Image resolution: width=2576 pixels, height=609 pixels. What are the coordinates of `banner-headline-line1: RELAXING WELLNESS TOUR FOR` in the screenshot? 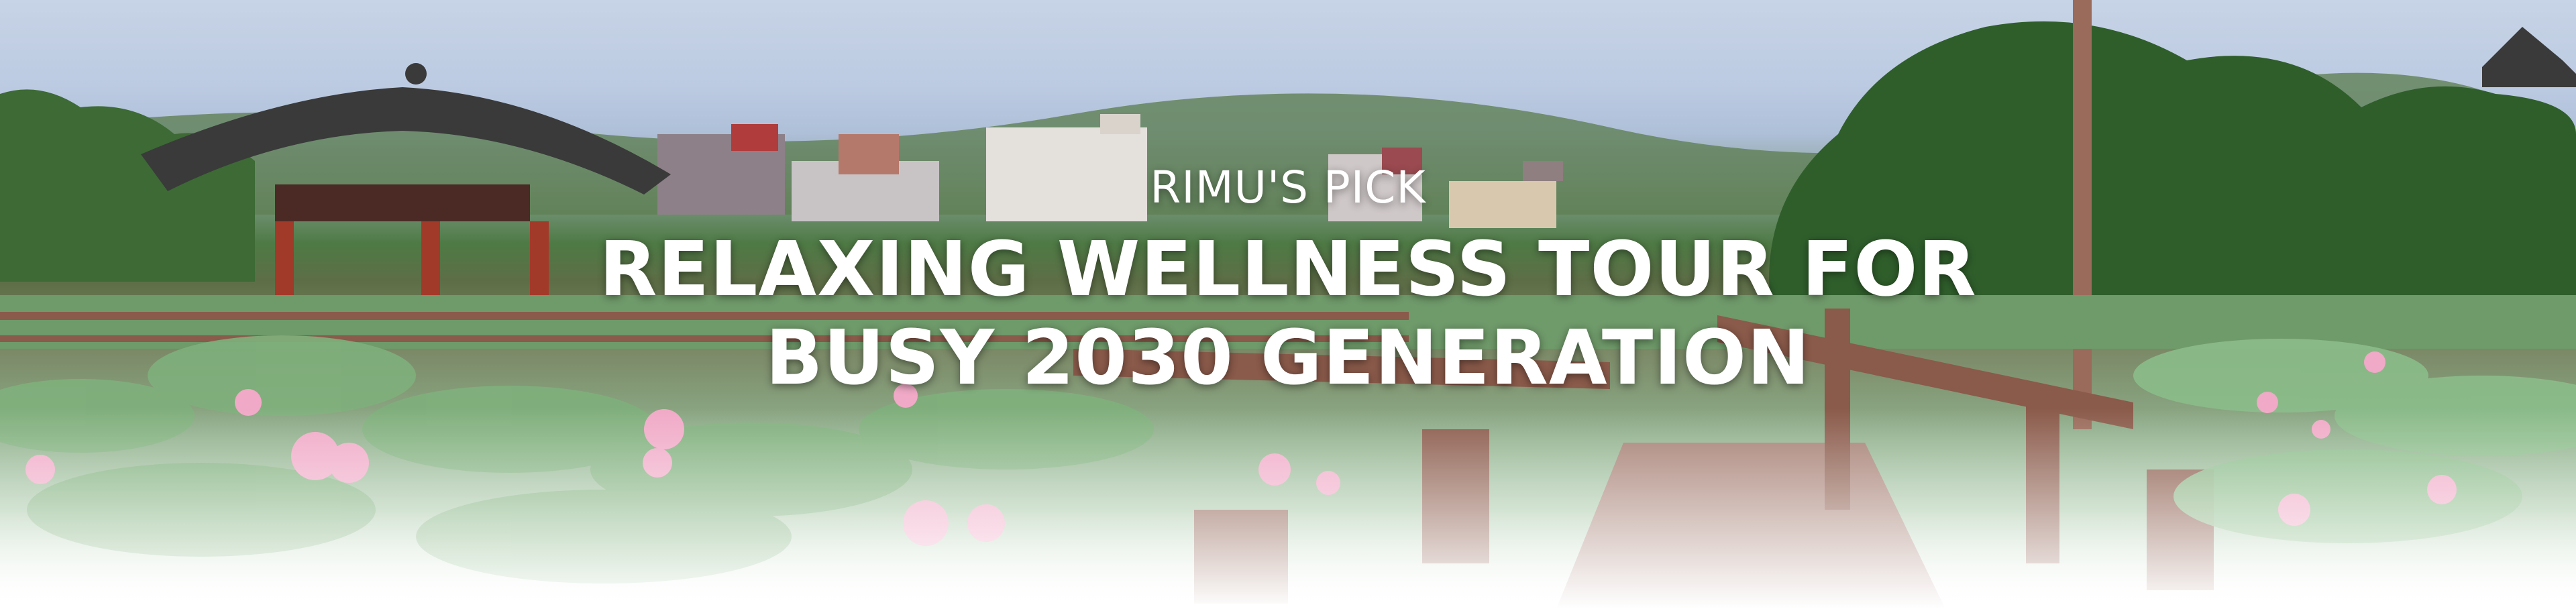 It's located at (1288, 269).